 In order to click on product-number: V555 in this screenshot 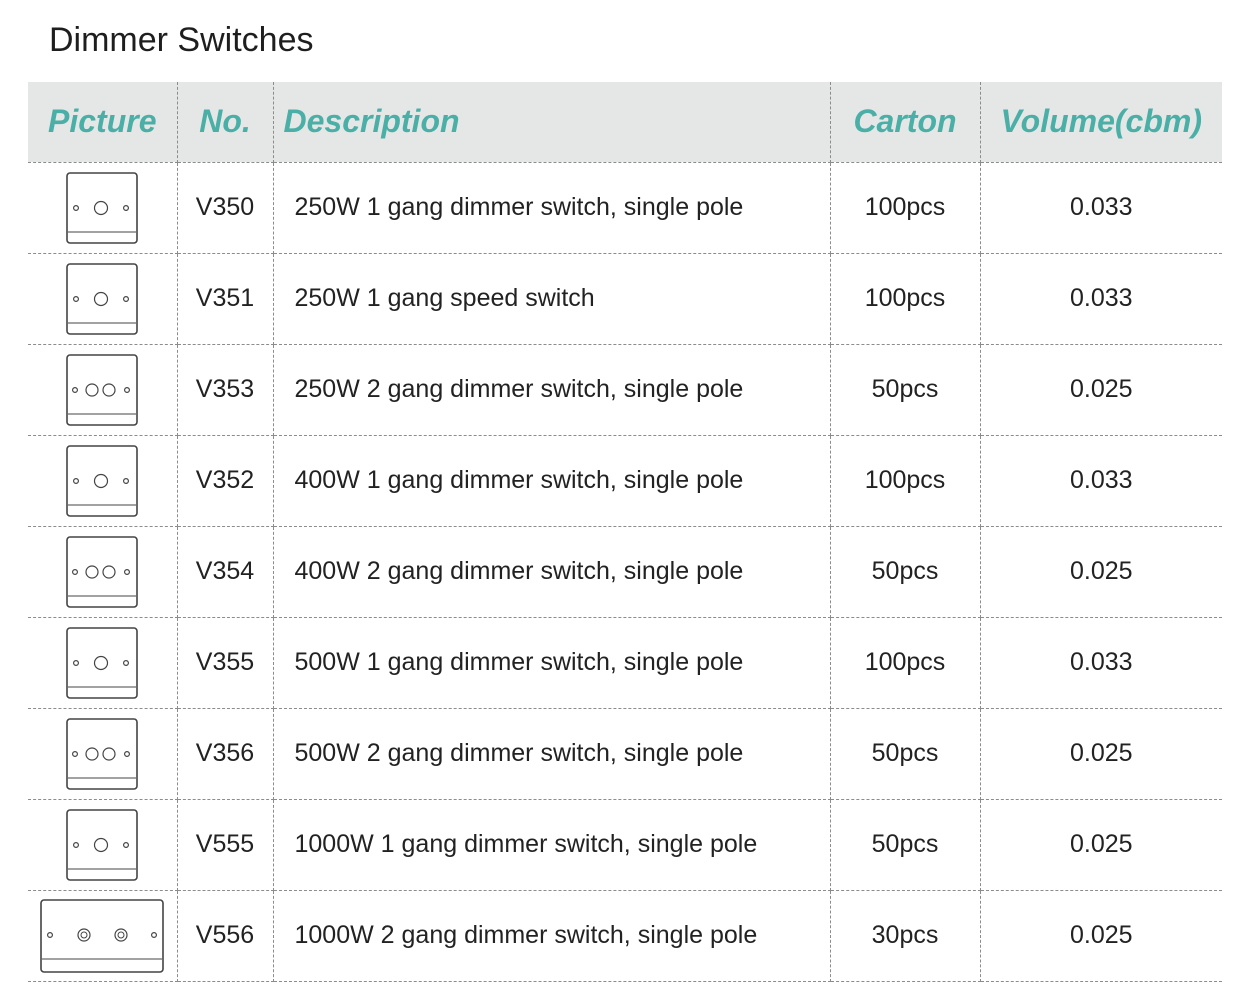, I will do `click(225, 845)`.